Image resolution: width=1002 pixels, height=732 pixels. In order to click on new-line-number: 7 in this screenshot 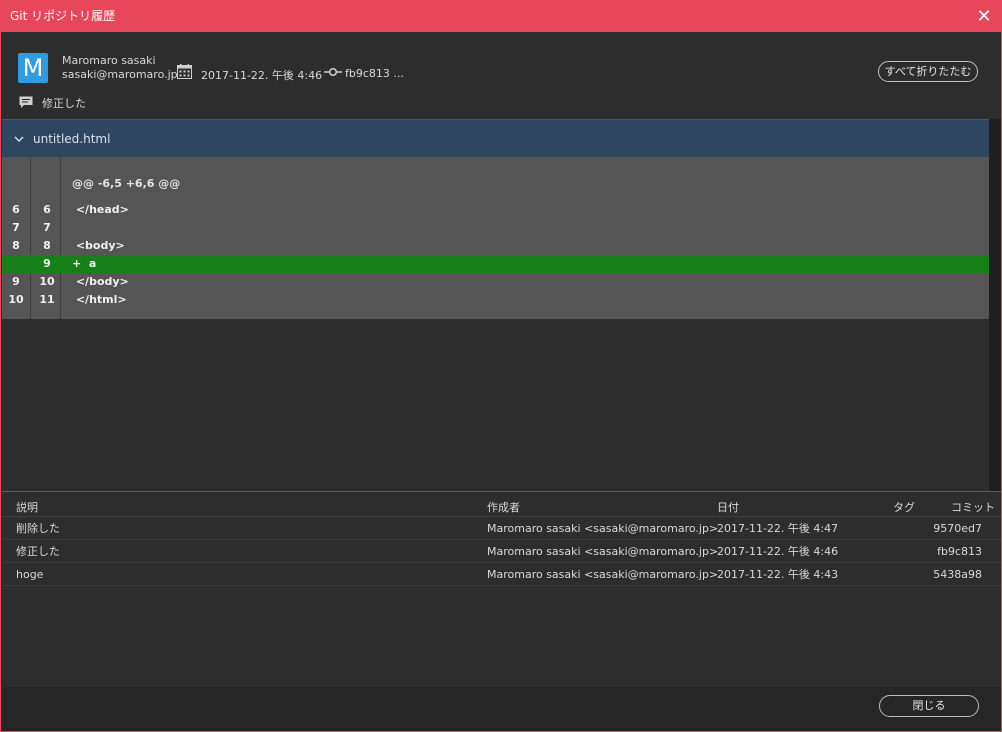, I will do `click(47, 227)`.